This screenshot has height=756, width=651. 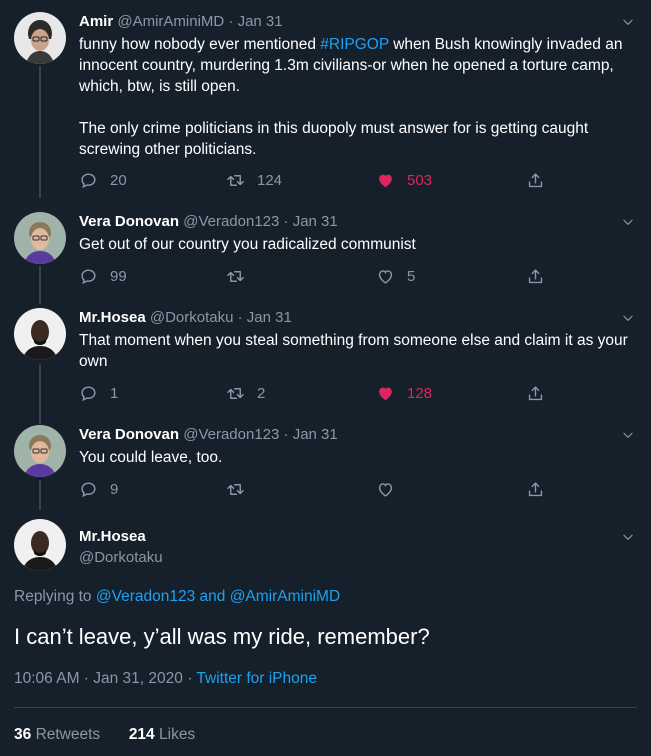 What do you see at coordinates (285, 596) in the screenshot?
I see `mention-link: @AmirAminiMD` at bounding box center [285, 596].